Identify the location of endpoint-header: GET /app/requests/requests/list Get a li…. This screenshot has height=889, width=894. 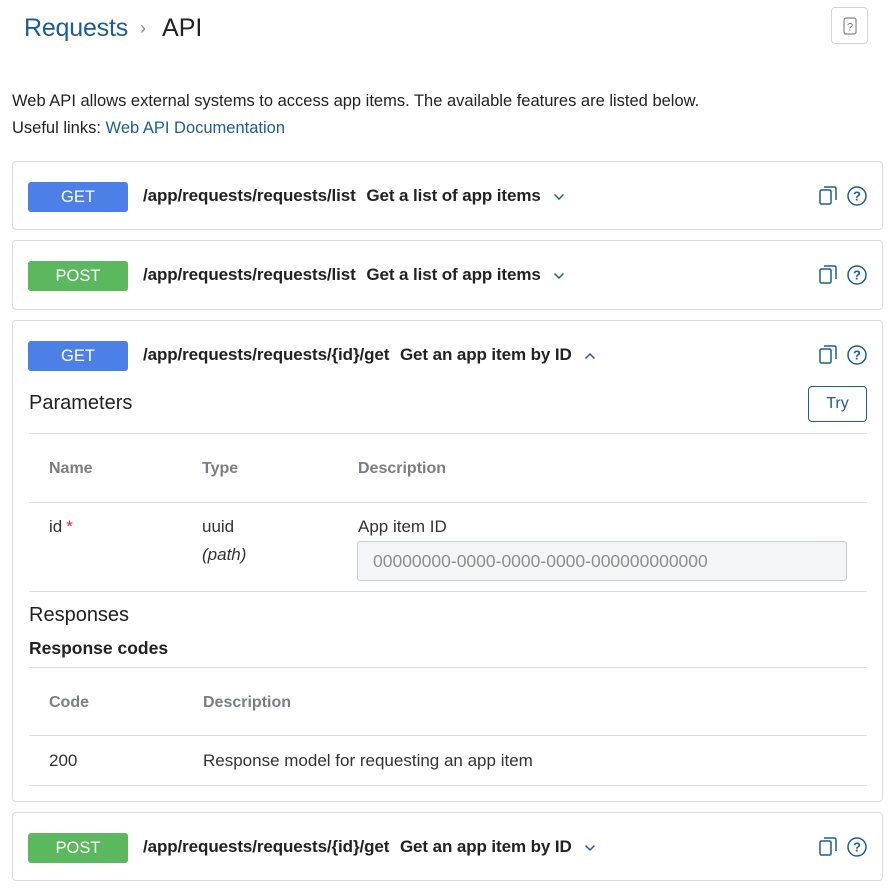
(447, 196).